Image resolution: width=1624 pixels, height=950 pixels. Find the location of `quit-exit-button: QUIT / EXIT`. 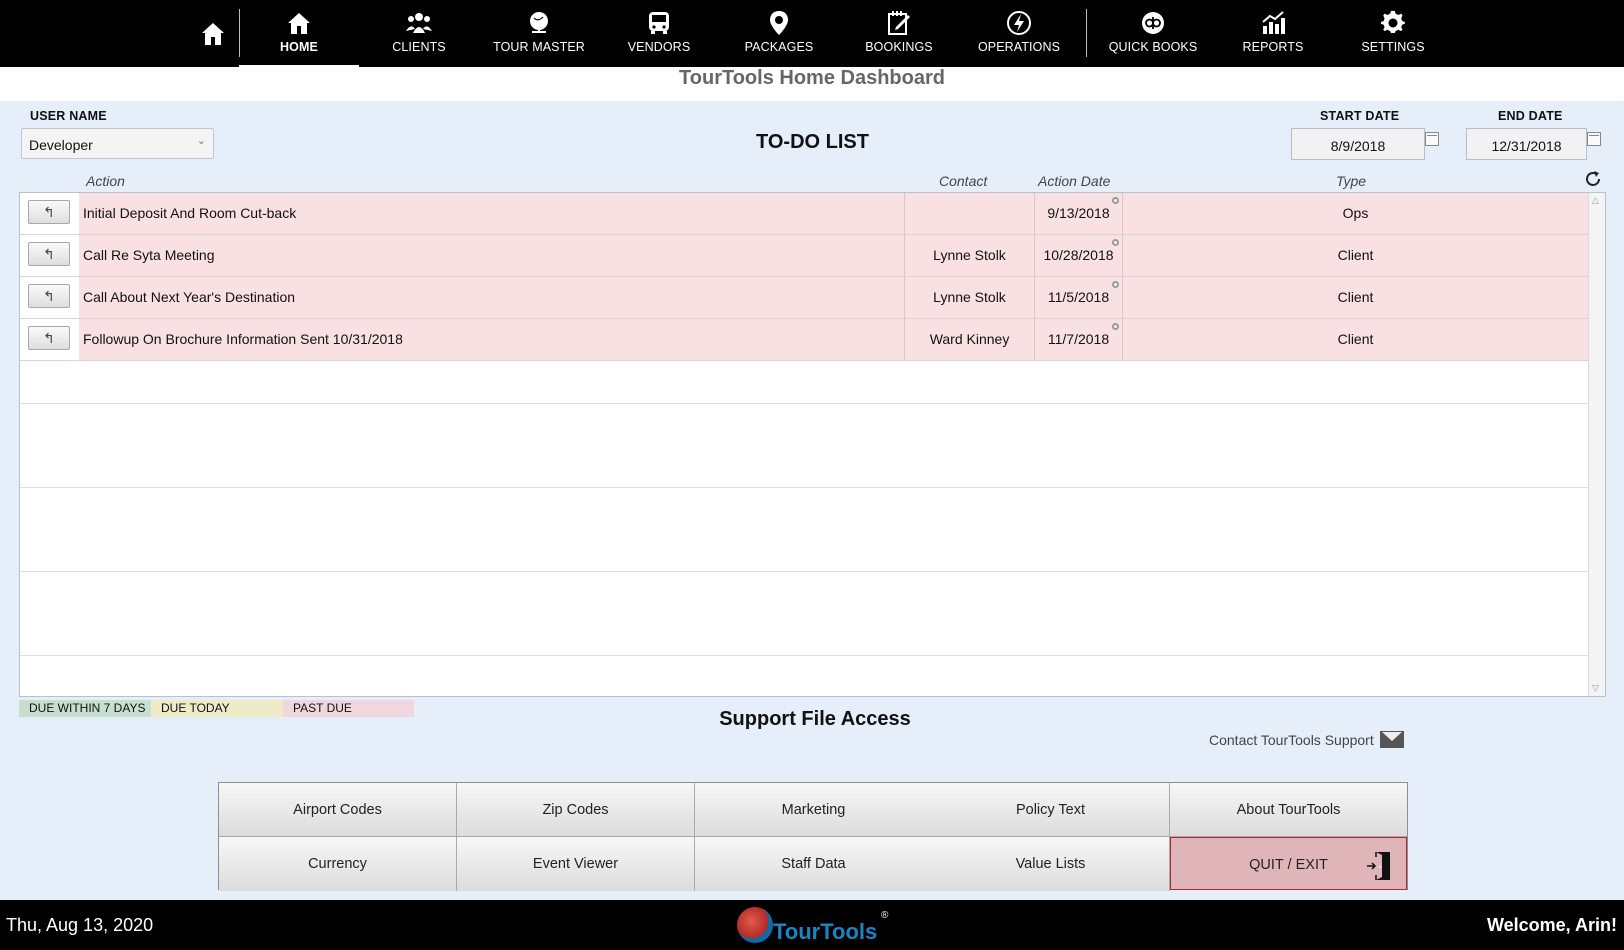

quit-exit-button: QUIT / EXIT is located at coordinates (1288, 863).